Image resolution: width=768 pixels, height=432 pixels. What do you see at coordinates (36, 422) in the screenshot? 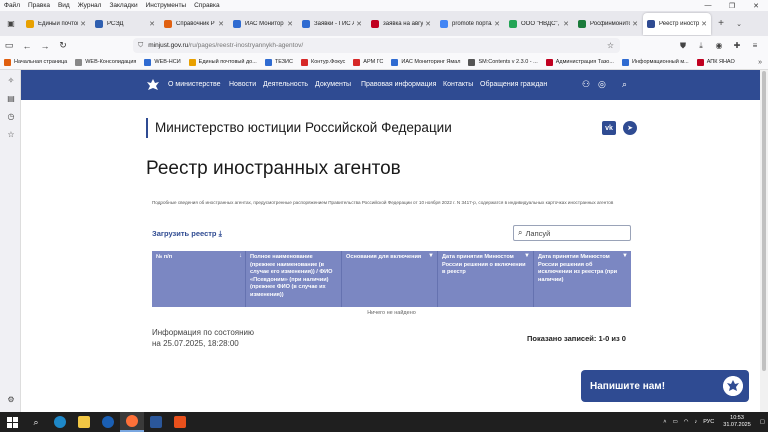
I see `taskbar-search-icon: ⌕` at bounding box center [36, 422].